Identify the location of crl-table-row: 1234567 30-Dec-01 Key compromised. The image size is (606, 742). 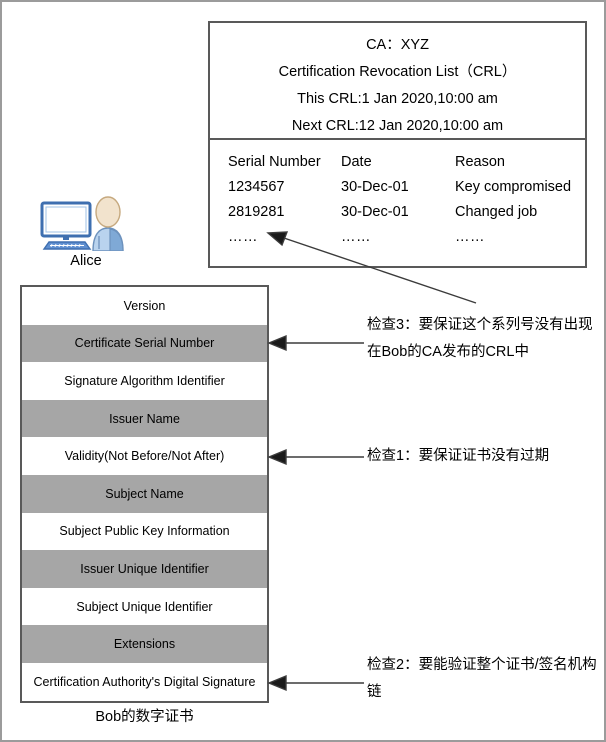
(406, 187).